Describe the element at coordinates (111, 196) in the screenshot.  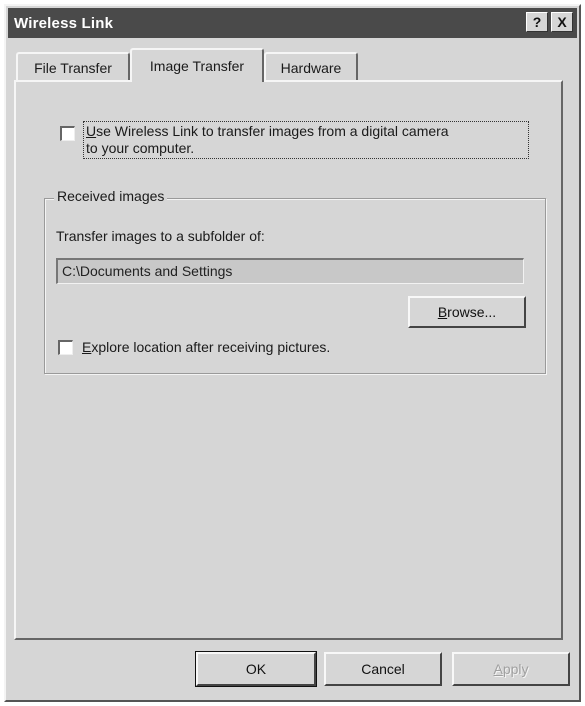
I see `received-images-group-title: Received images` at that location.